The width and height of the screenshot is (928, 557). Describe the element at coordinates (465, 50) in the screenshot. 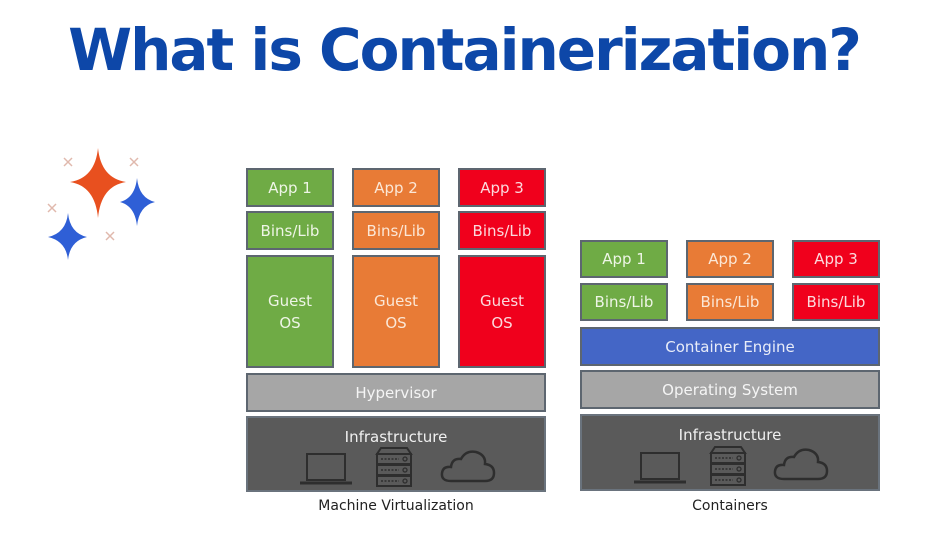

I see `page-title: What is Containerization?` at that location.